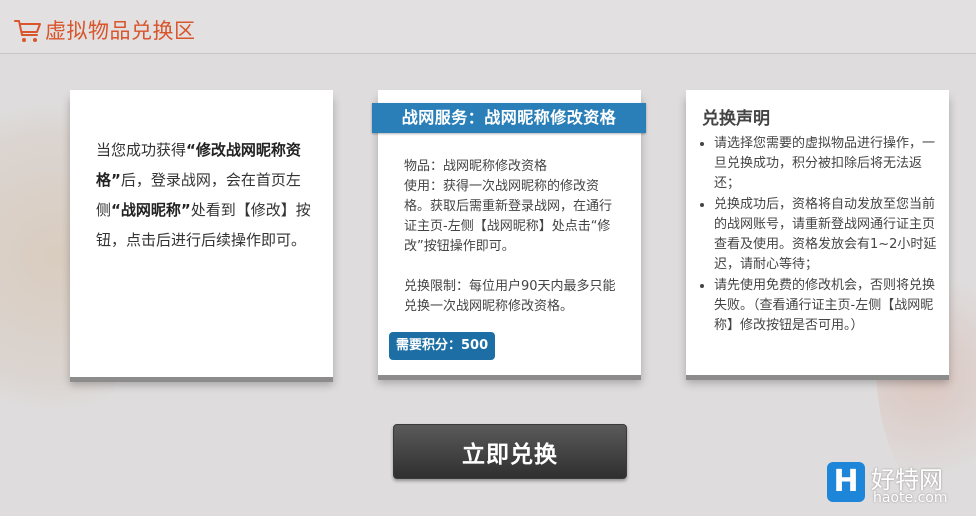 The height and width of the screenshot is (516, 976). Describe the element at coordinates (736, 119) in the screenshot. I see `notice-title: 兑换声明` at that location.